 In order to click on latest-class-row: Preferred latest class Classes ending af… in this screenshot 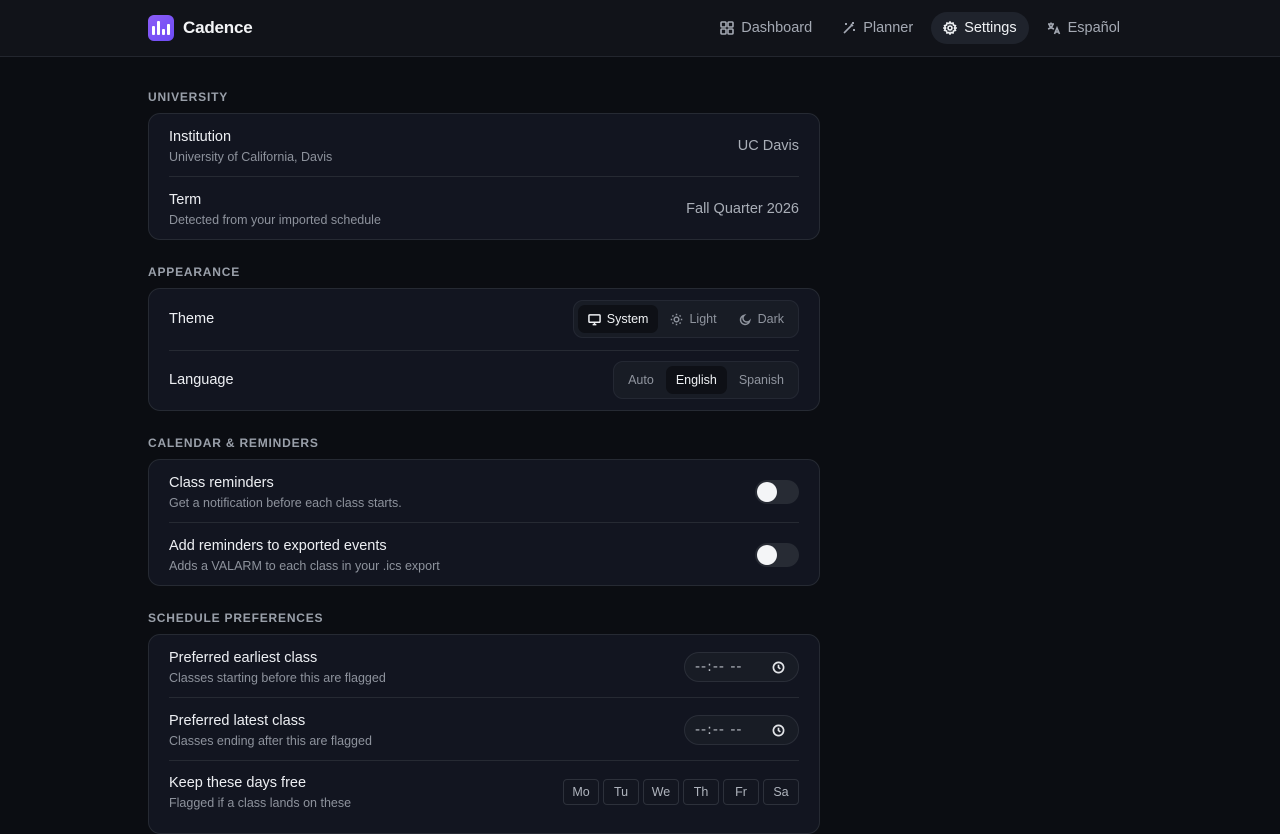, I will do `click(484, 730)`.